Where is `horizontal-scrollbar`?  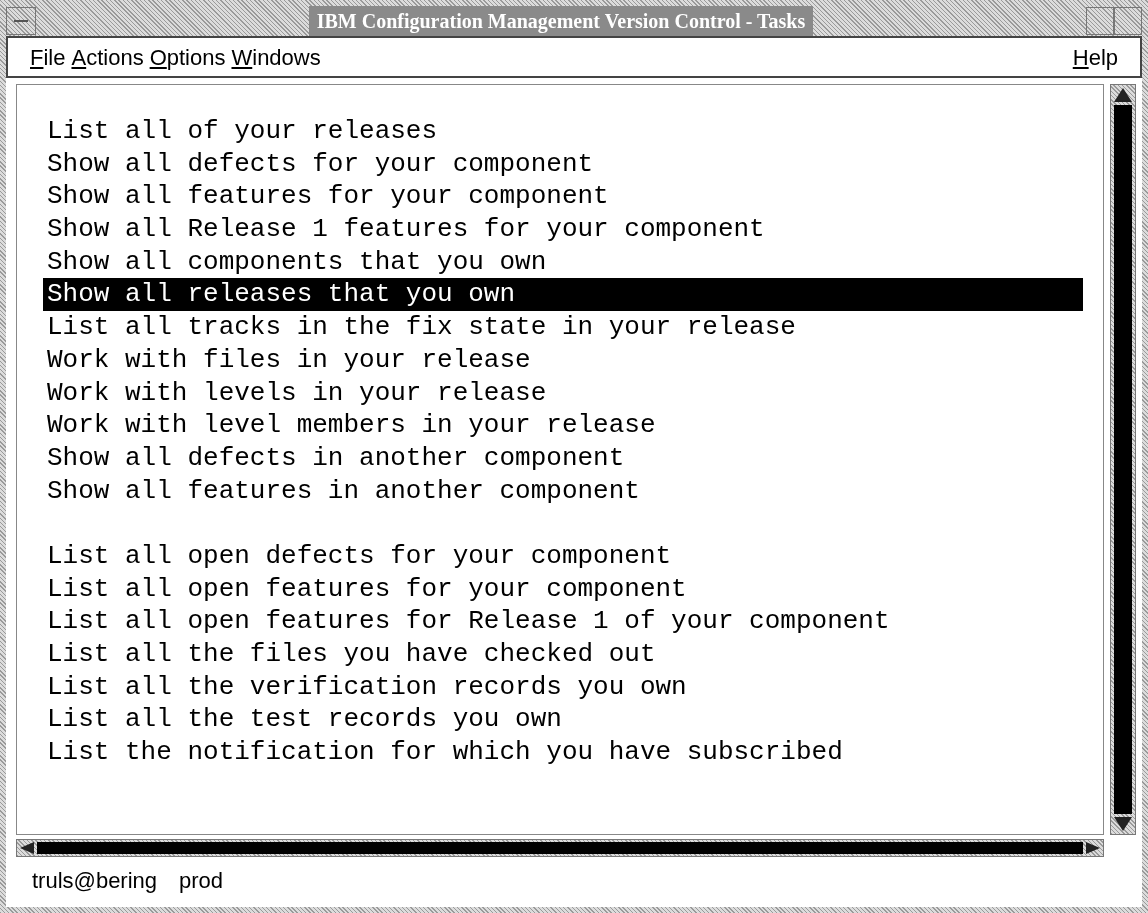
horizontal-scrollbar is located at coordinates (560, 848).